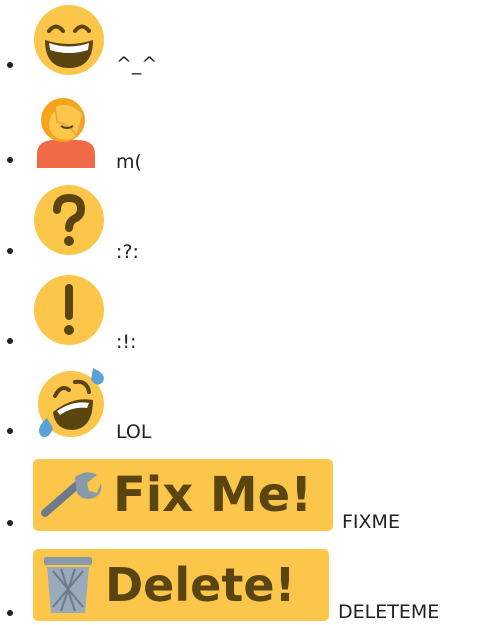 This screenshot has height=625, width=481. I want to click on smiley-code-text: LOL, so click(134, 432).